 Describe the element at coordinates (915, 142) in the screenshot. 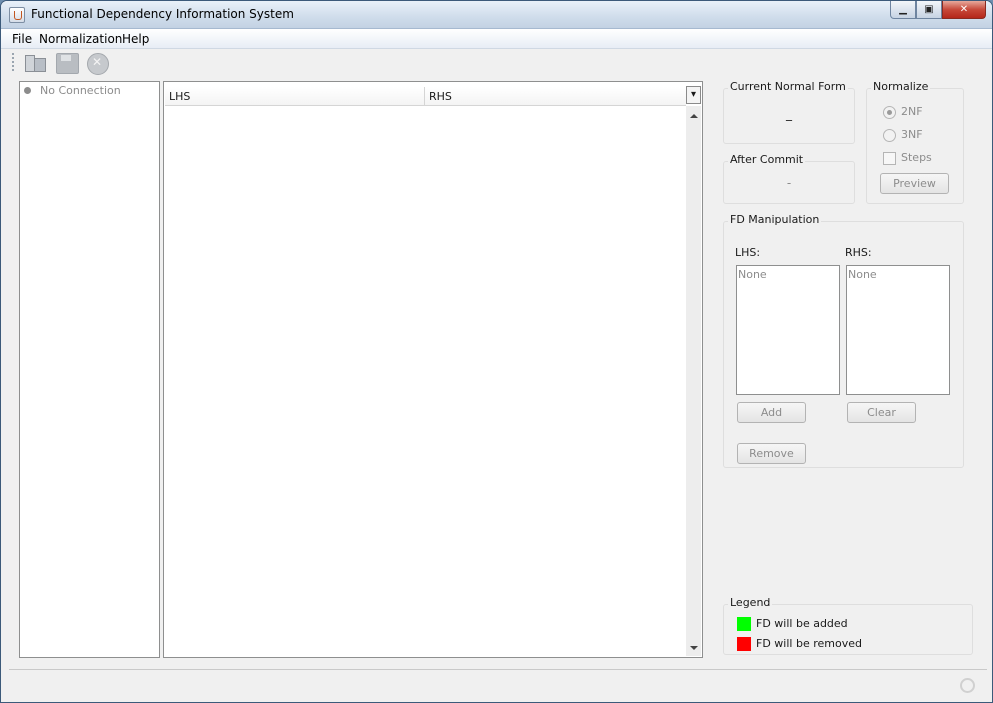

I see `normalize-group: Normalize 2NF 3NF Steps Preview` at that location.